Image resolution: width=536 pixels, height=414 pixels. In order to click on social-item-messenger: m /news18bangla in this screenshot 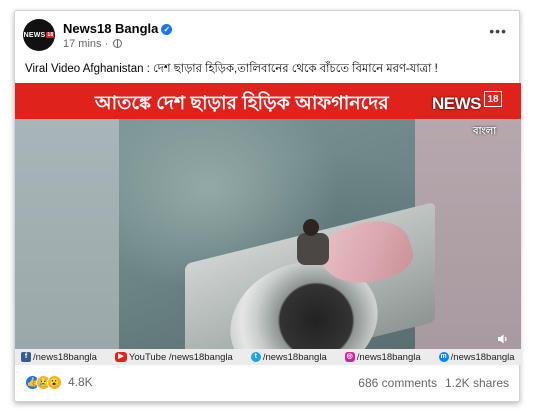, I will do `click(476, 357)`.